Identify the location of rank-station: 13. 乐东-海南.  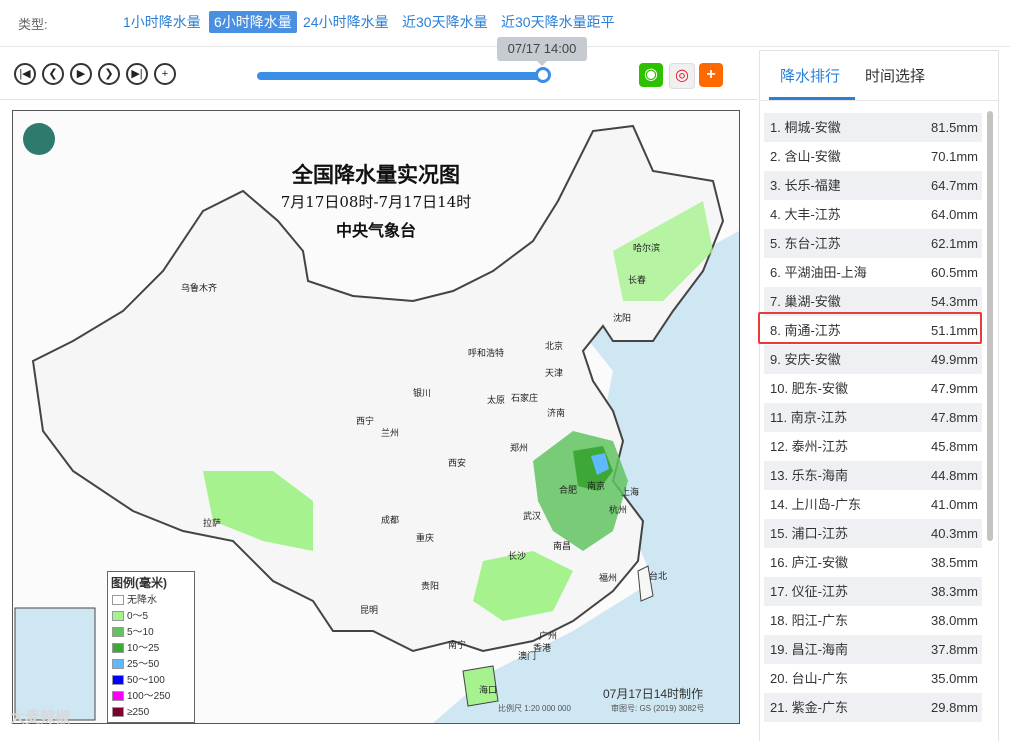
(809, 475).